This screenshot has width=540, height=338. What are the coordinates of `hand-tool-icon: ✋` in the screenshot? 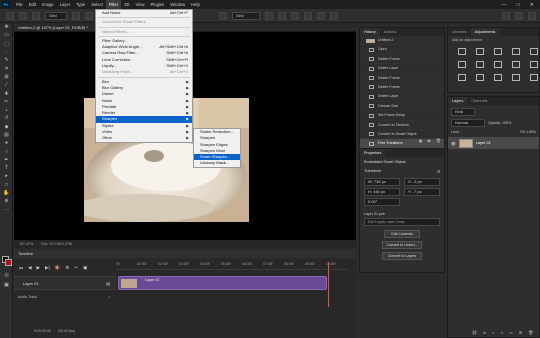 It's located at (6, 193).